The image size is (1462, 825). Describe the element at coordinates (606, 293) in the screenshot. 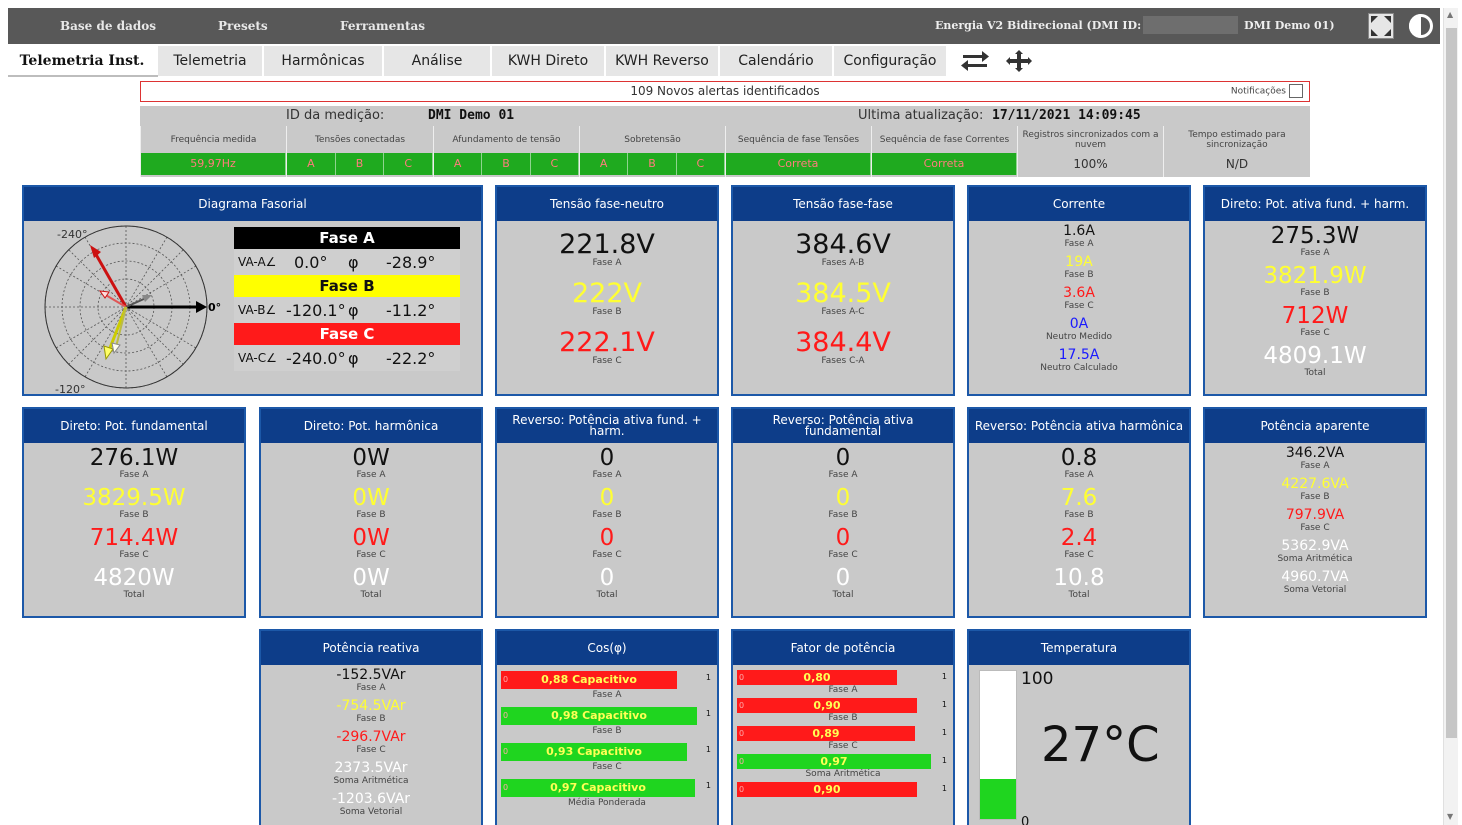

I see `voltage-value: 222V` at that location.